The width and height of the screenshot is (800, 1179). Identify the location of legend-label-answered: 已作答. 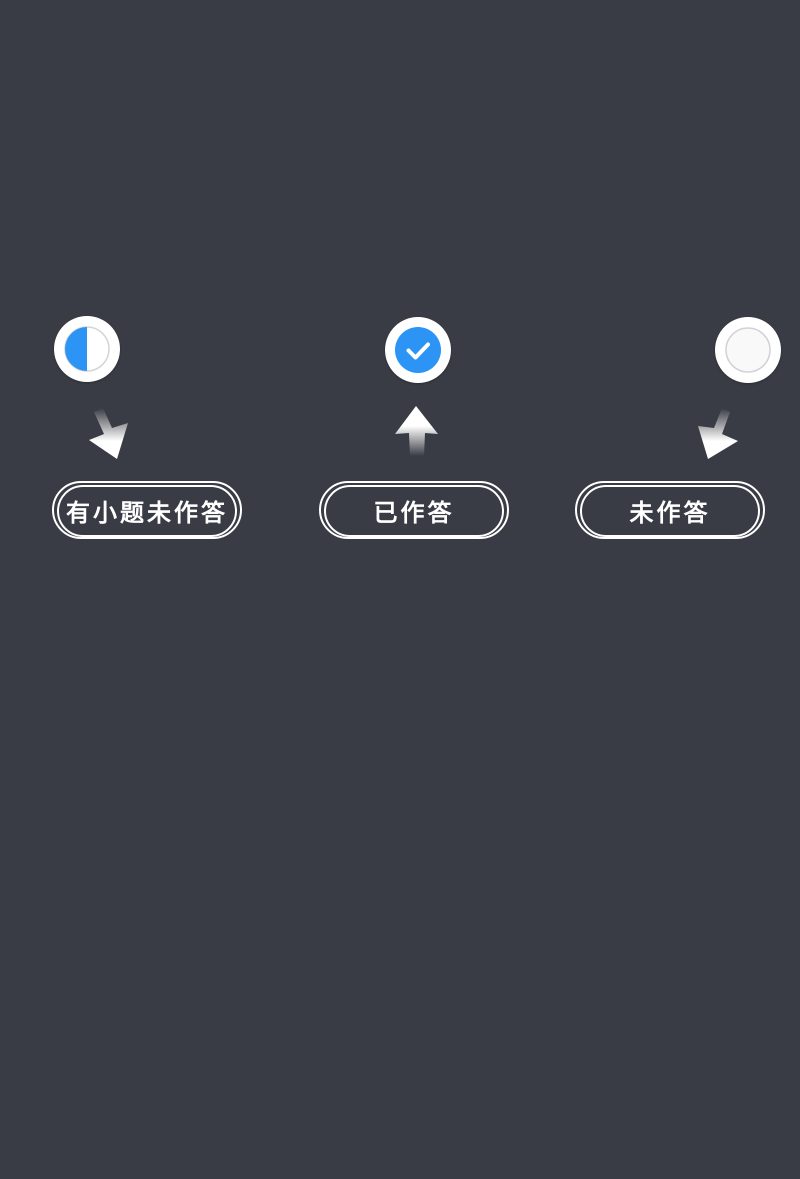
(414, 510).